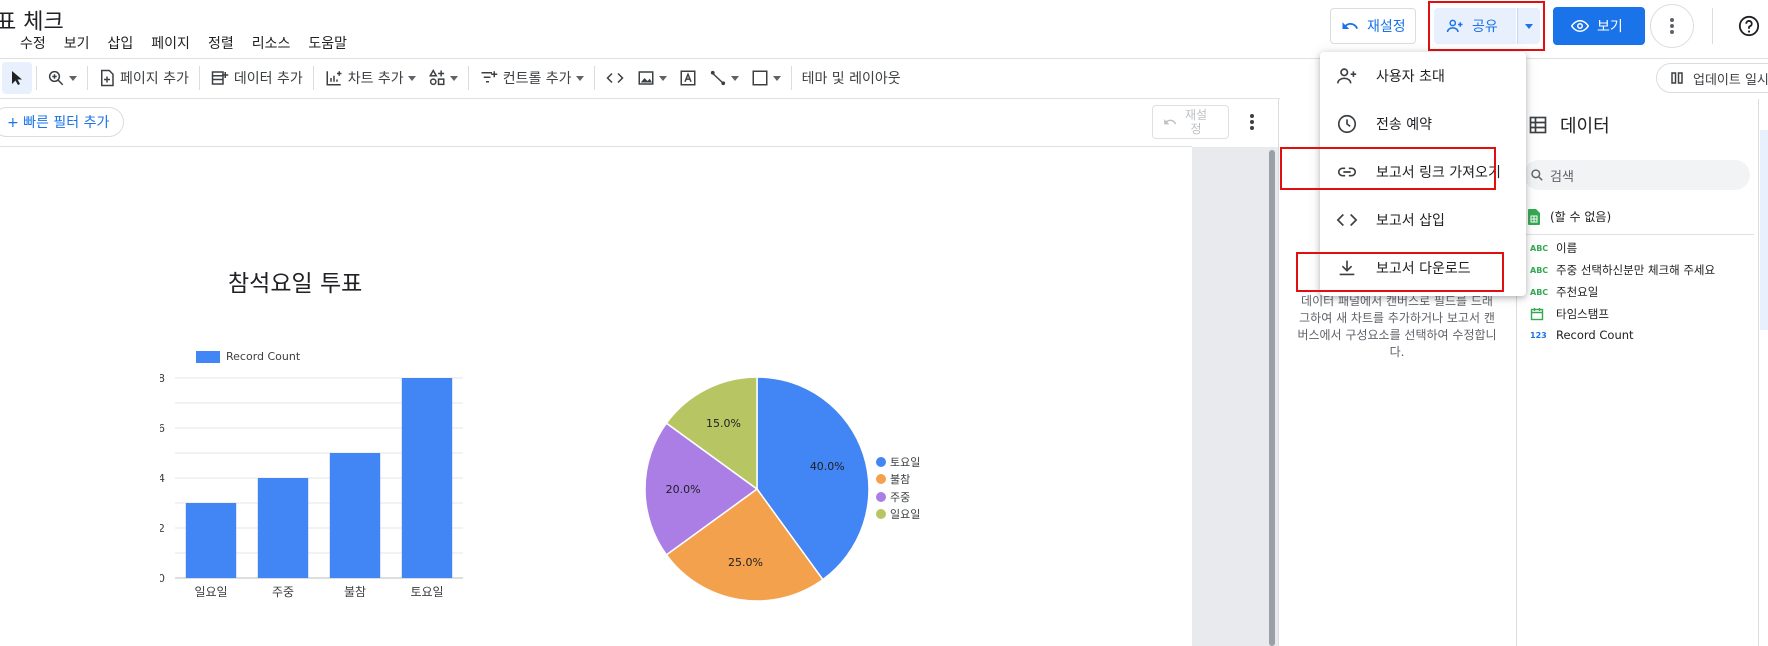 This screenshot has height=646, width=1768. I want to click on canvas-title: 참석요일 투표, so click(295, 281).